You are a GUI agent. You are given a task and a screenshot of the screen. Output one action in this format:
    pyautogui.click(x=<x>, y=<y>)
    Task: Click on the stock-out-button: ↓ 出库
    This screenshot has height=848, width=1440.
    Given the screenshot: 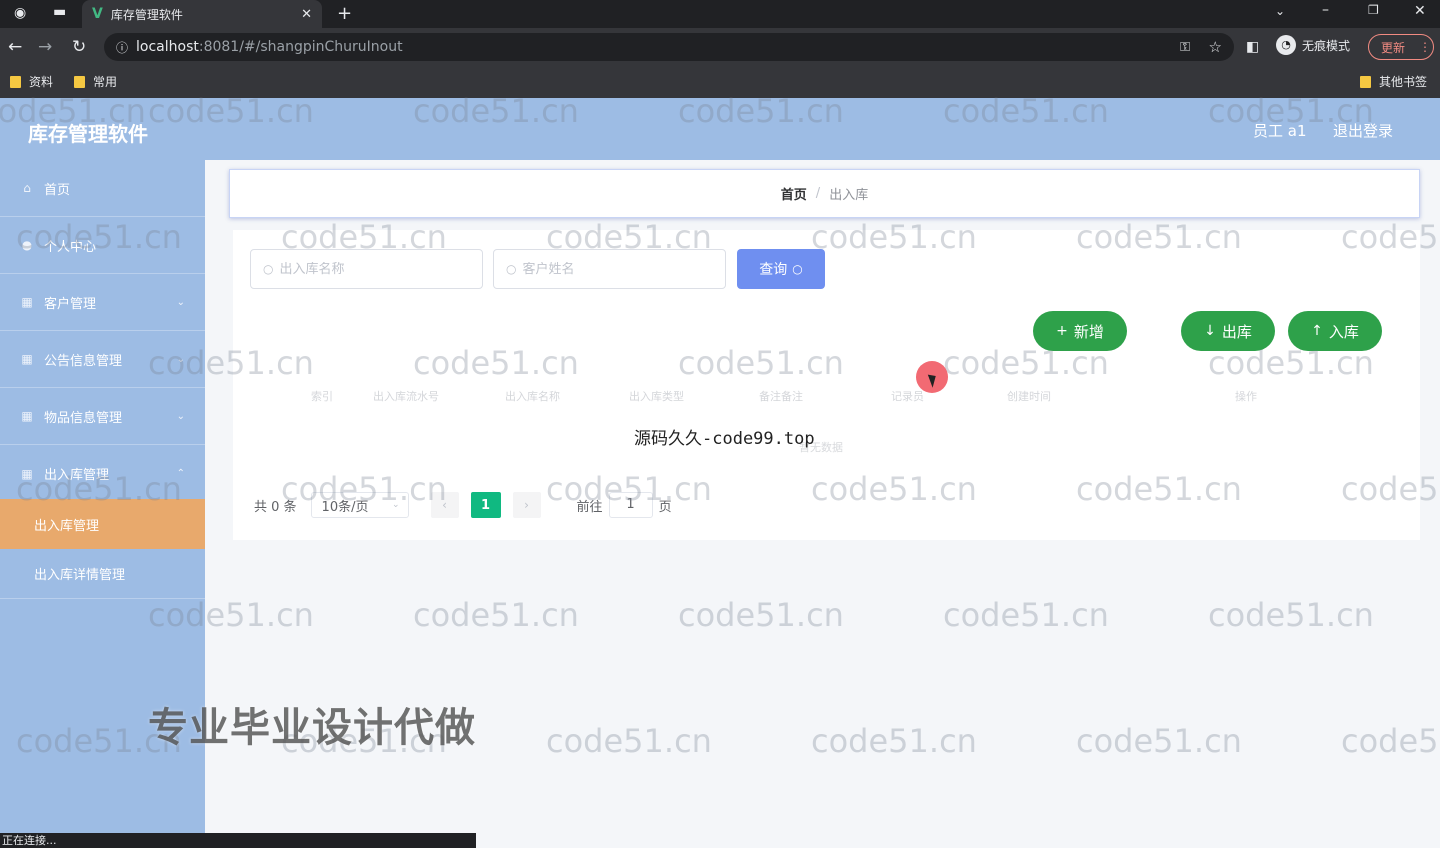 What is the action you would take?
    pyautogui.click(x=1228, y=331)
    